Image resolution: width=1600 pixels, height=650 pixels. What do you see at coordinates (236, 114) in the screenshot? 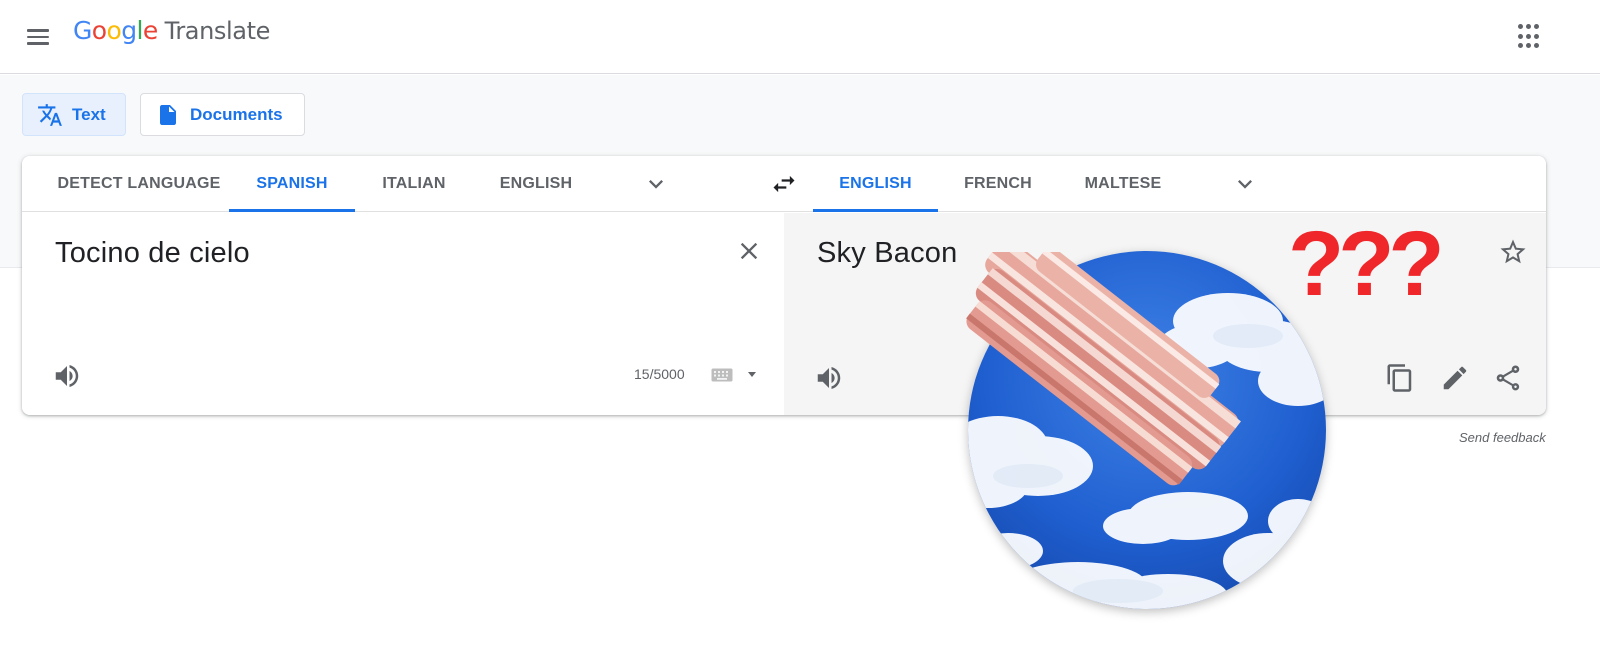
I see `documents-mode-label: Documents` at bounding box center [236, 114].